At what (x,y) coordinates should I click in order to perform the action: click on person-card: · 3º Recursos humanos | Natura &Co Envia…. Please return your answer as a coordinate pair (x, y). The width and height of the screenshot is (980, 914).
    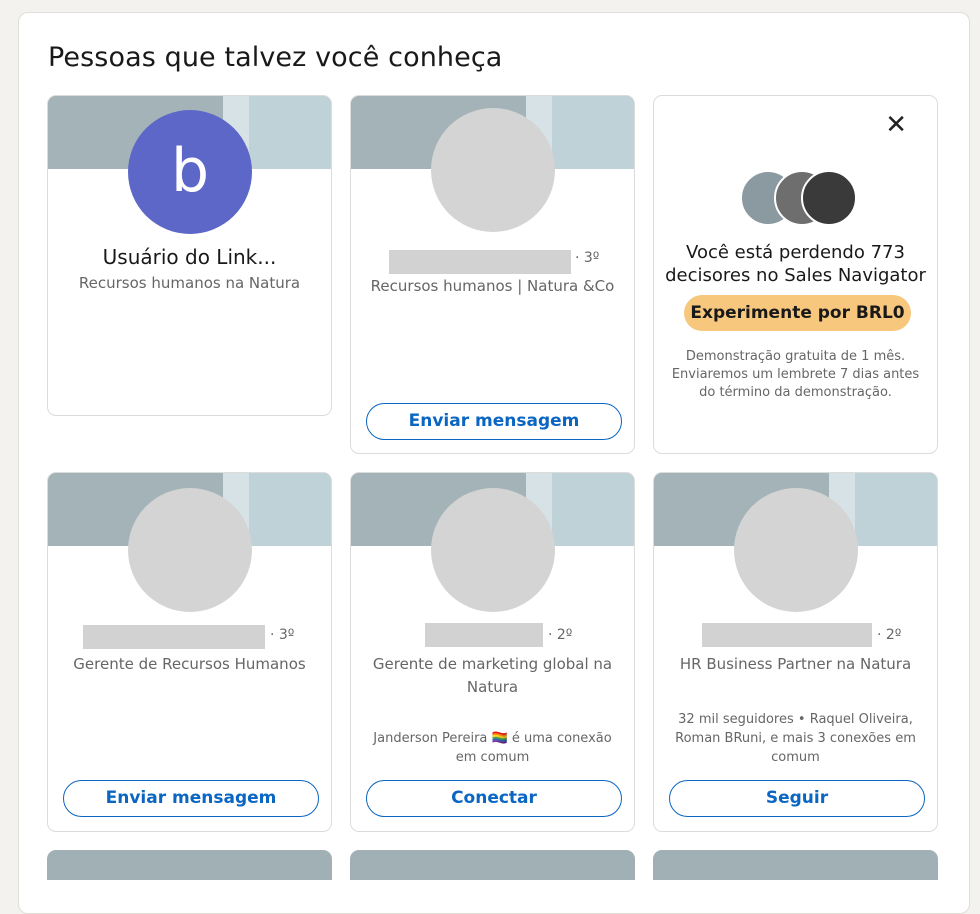
    Looking at the image, I should click on (492, 274).